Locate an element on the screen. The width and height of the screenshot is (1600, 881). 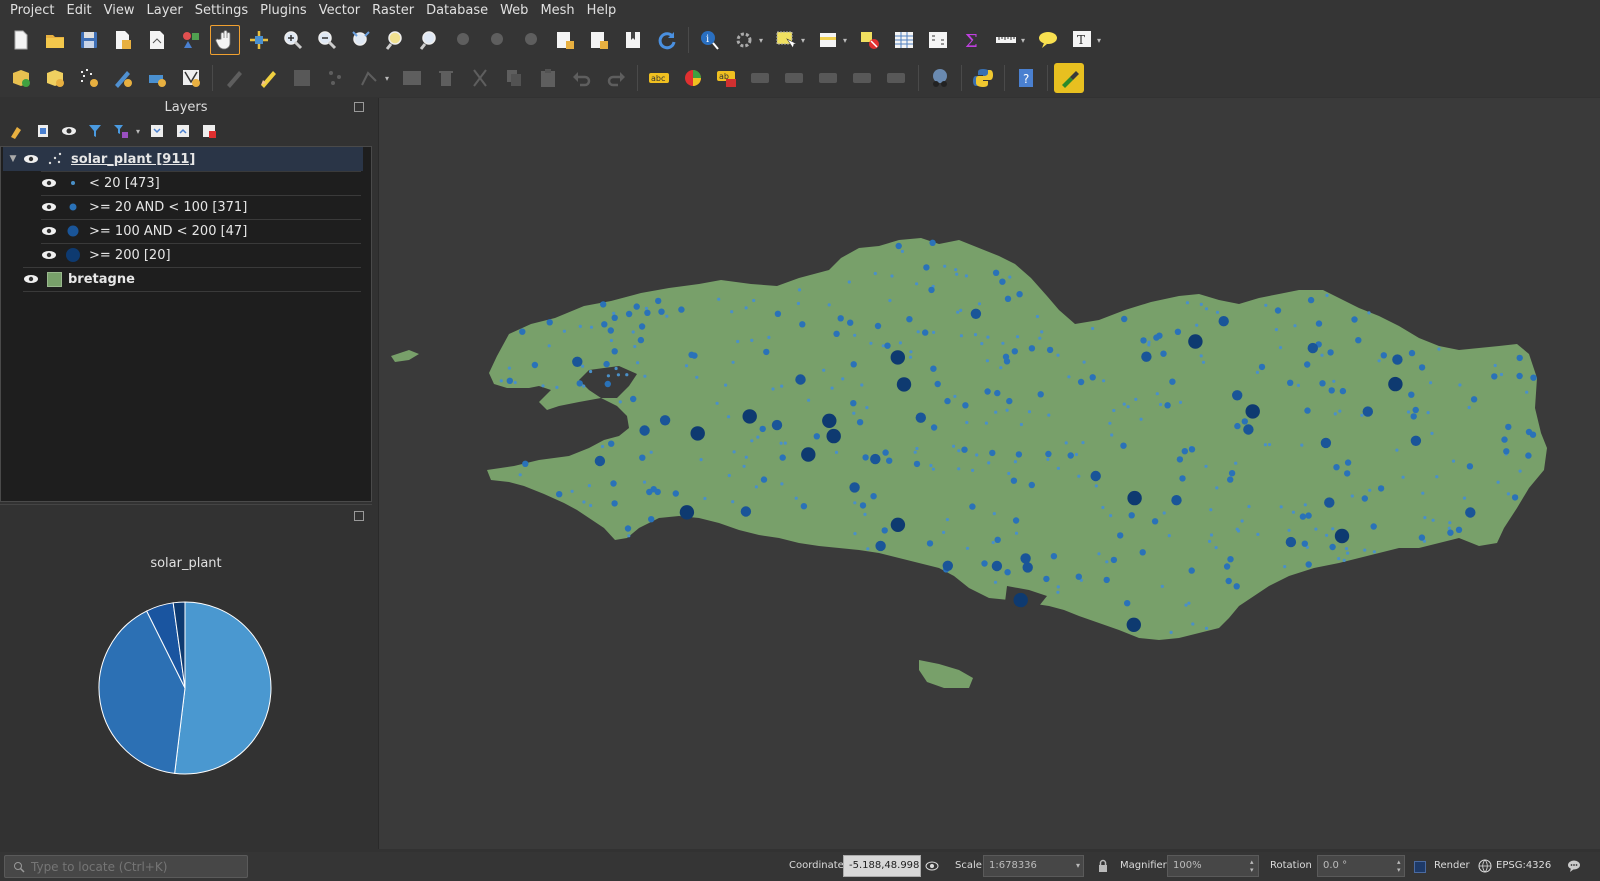
menu-plugins: Plugins is located at coordinates (283, 11).